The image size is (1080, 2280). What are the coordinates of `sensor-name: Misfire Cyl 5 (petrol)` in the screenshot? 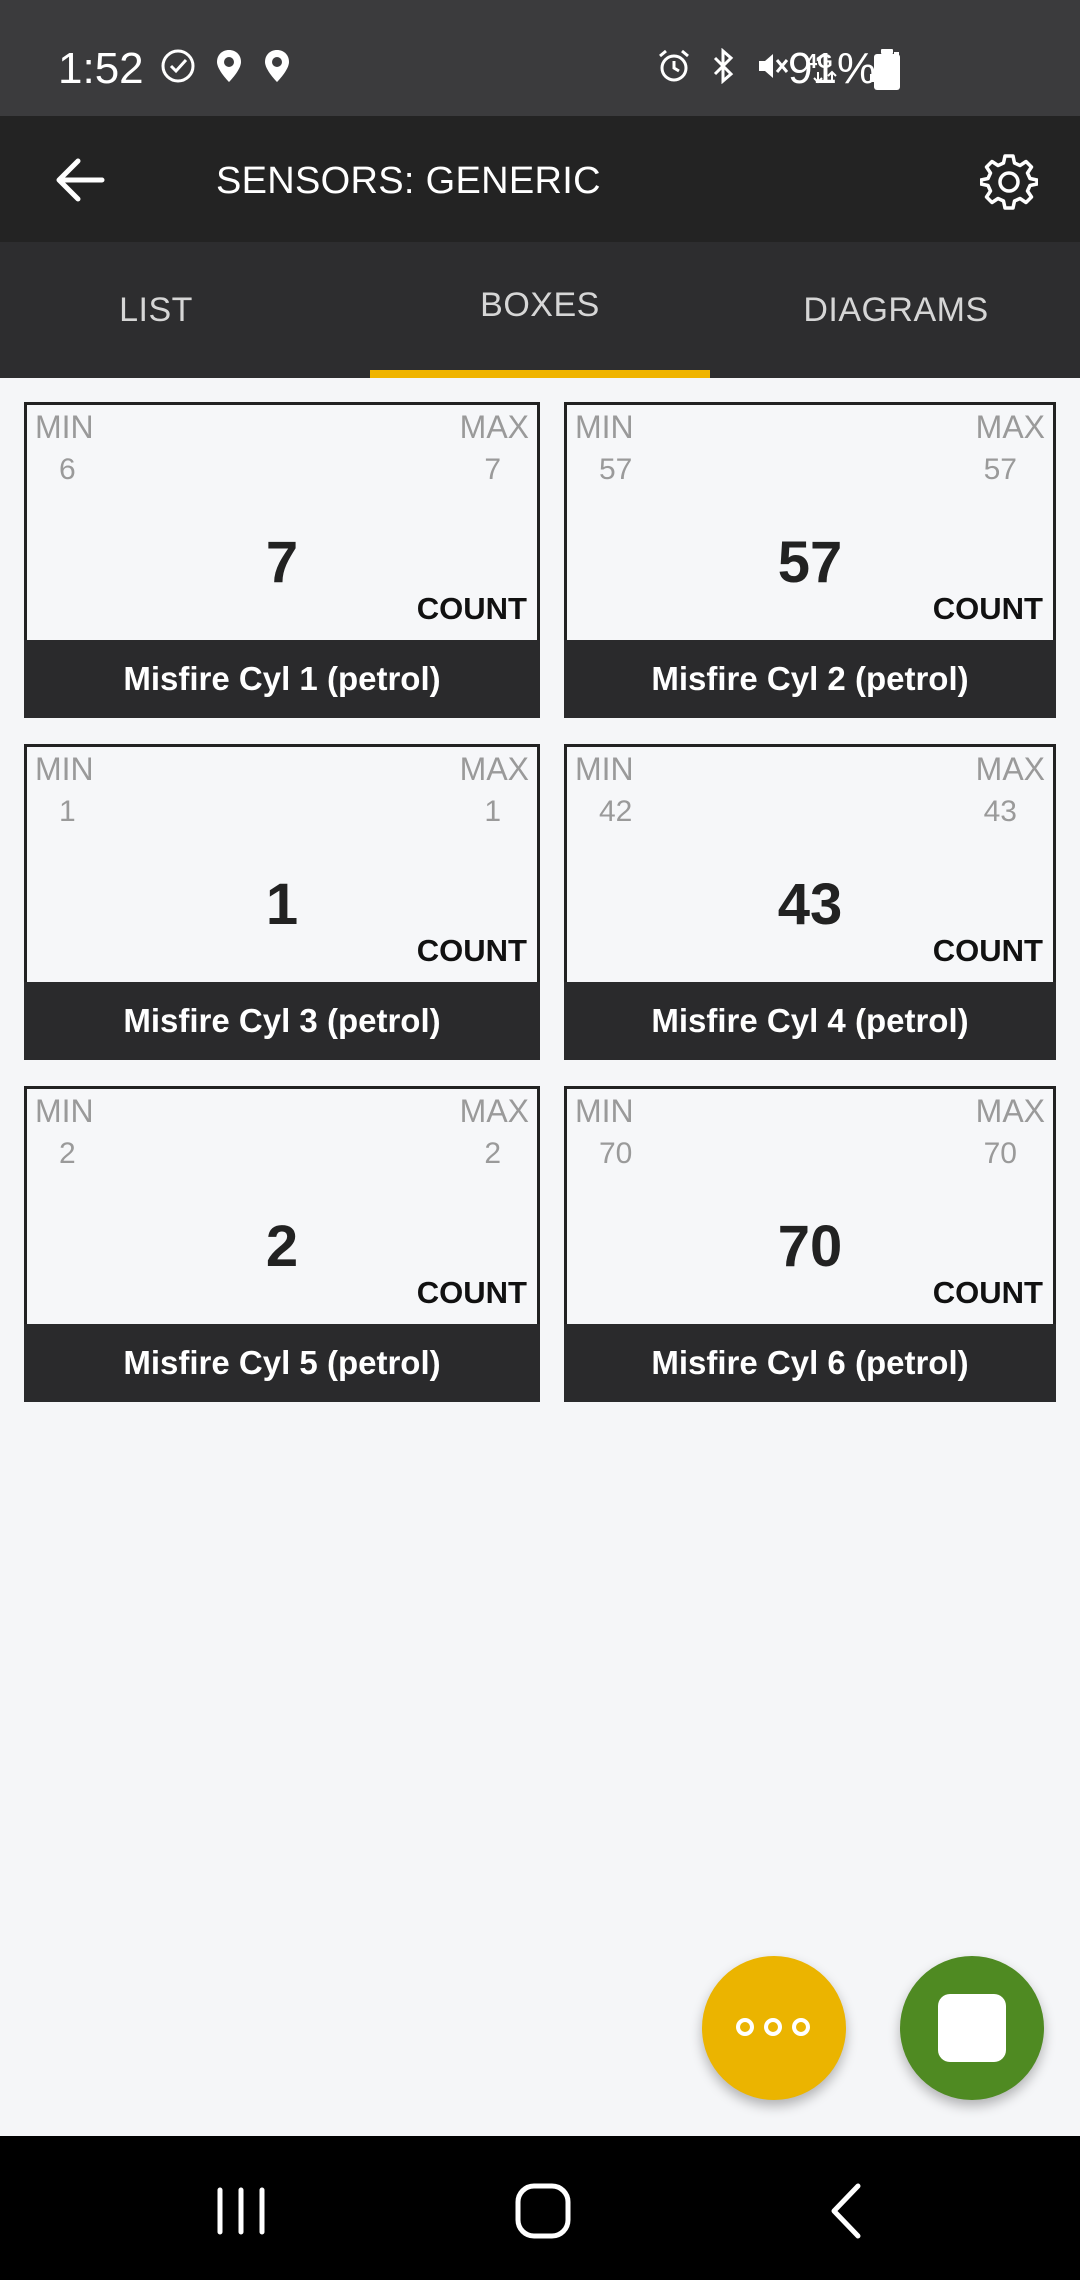 It's located at (282, 1363).